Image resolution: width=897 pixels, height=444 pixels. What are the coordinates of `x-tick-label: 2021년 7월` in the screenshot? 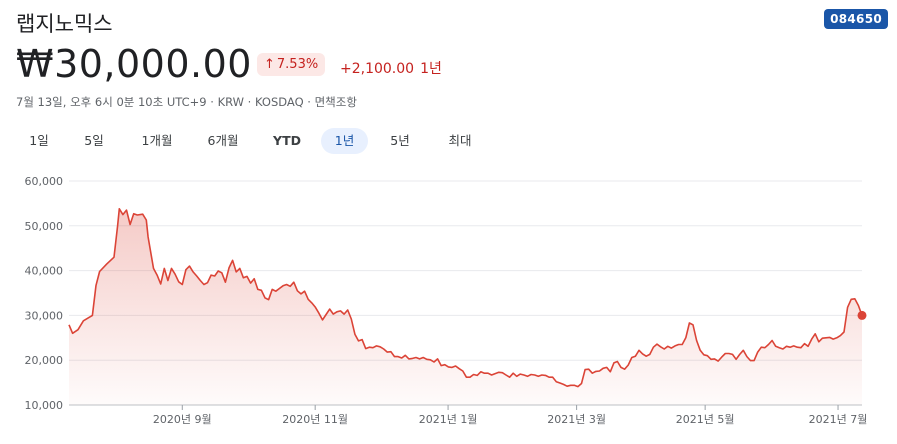 It's located at (838, 419).